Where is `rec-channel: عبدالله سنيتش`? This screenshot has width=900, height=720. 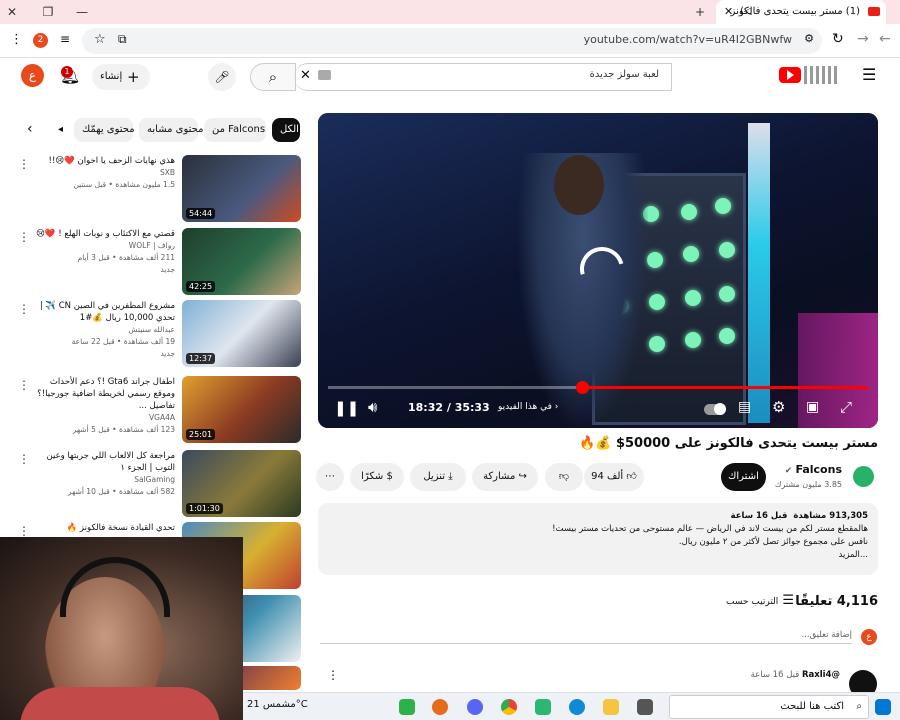
rec-channel: عبدالله سنيتش is located at coordinates (102, 330).